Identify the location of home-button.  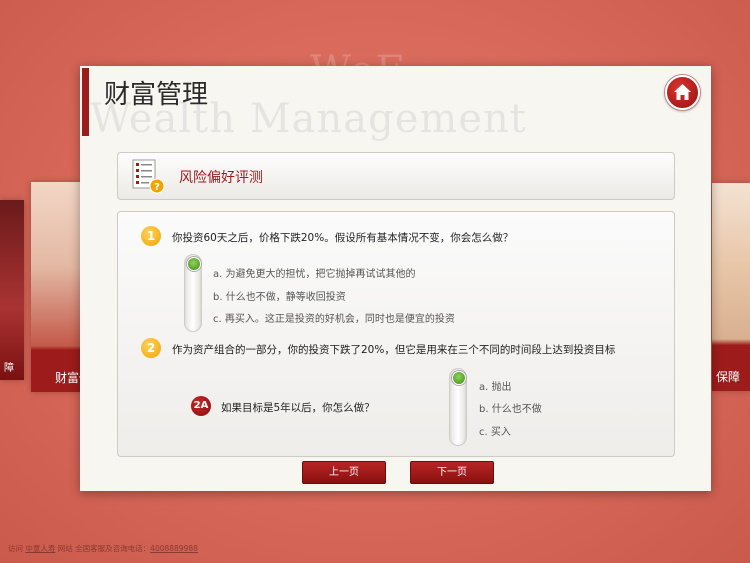
(682, 92).